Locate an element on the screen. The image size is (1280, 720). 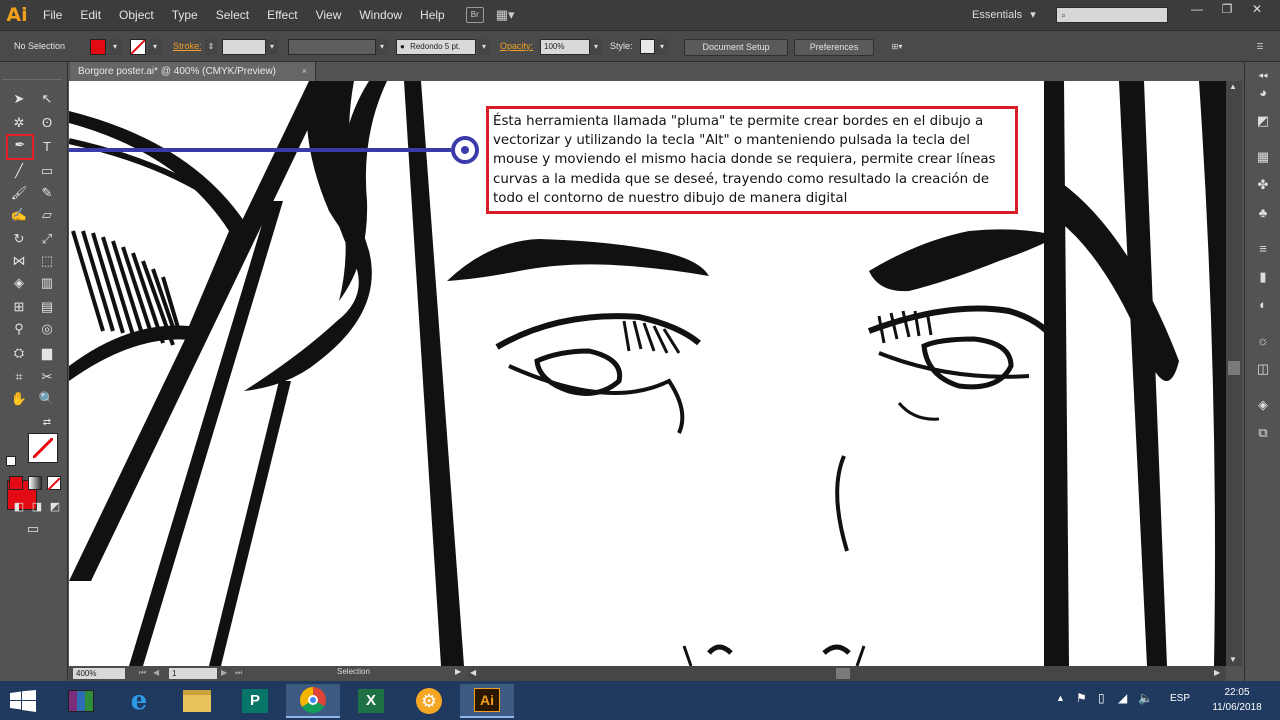
language-indicator: ESP is located at coordinates (1180, 698).